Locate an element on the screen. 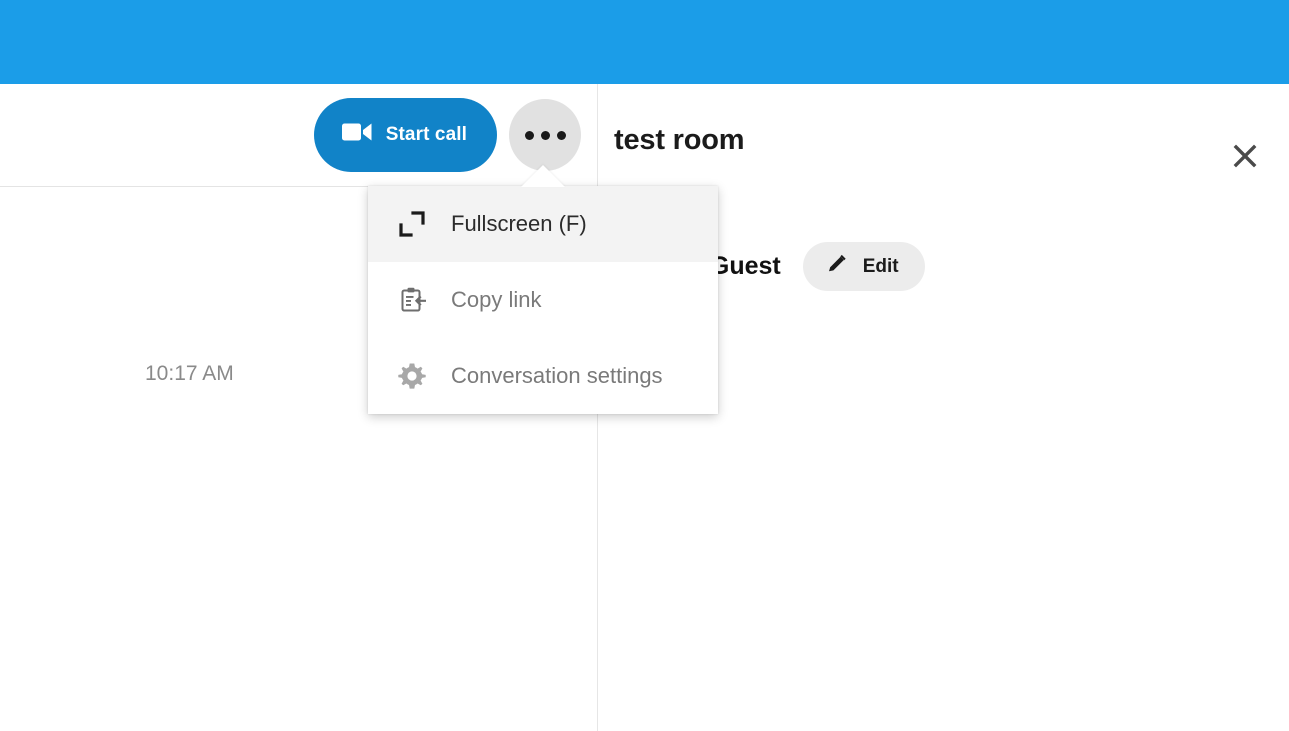 The width and height of the screenshot is (1289, 731). app-banner is located at coordinates (644, 42).